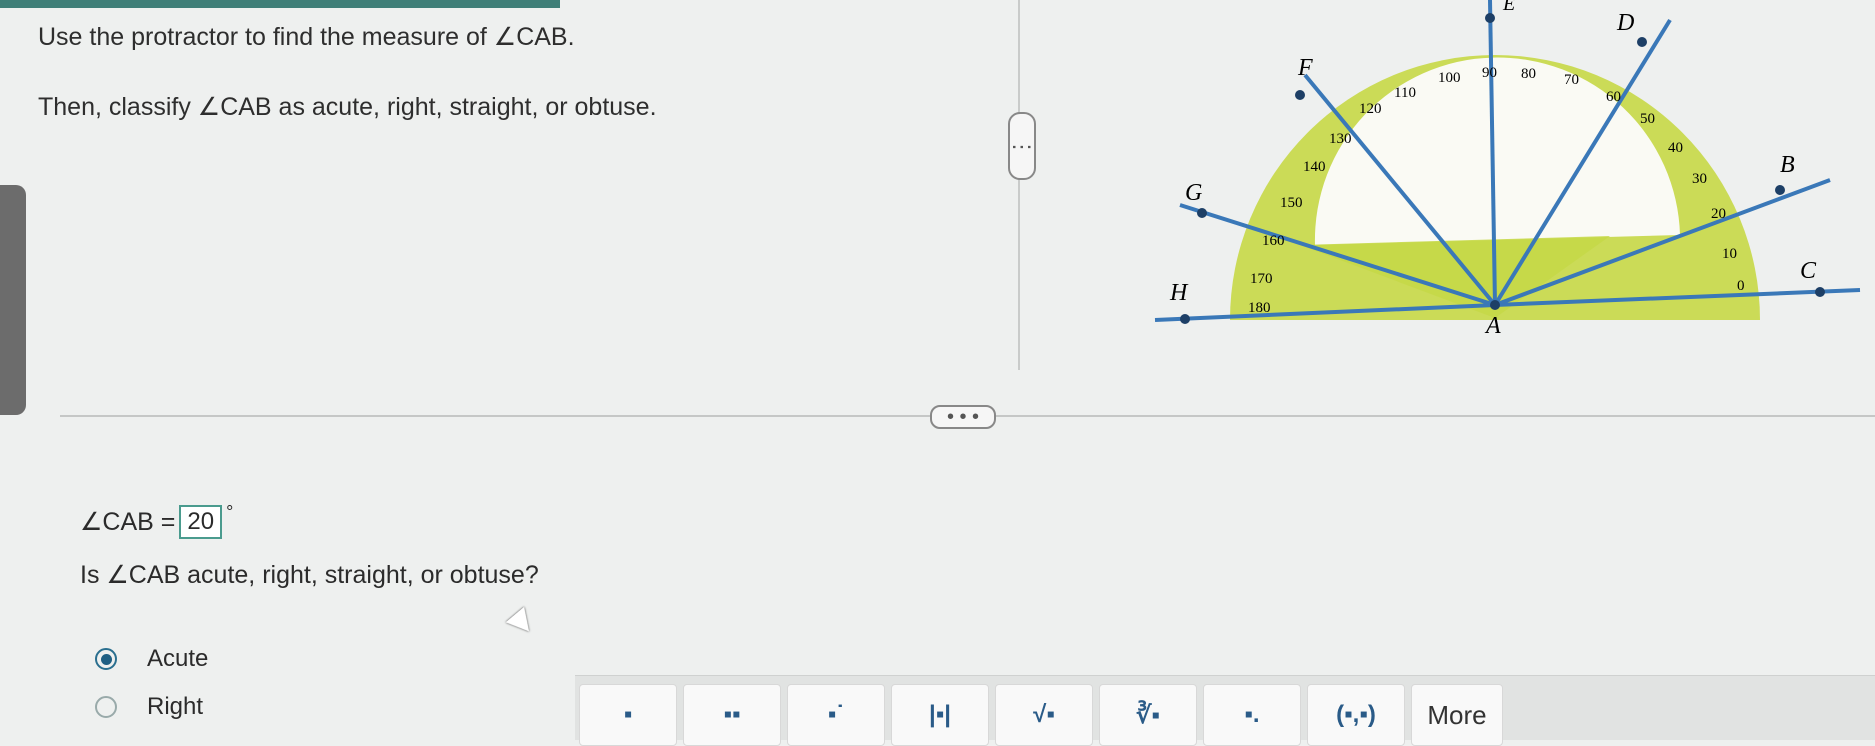 The height and width of the screenshot is (746, 1875). Describe the element at coordinates (522, 623) in the screenshot. I see `mouse-cursor-icon` at that location.